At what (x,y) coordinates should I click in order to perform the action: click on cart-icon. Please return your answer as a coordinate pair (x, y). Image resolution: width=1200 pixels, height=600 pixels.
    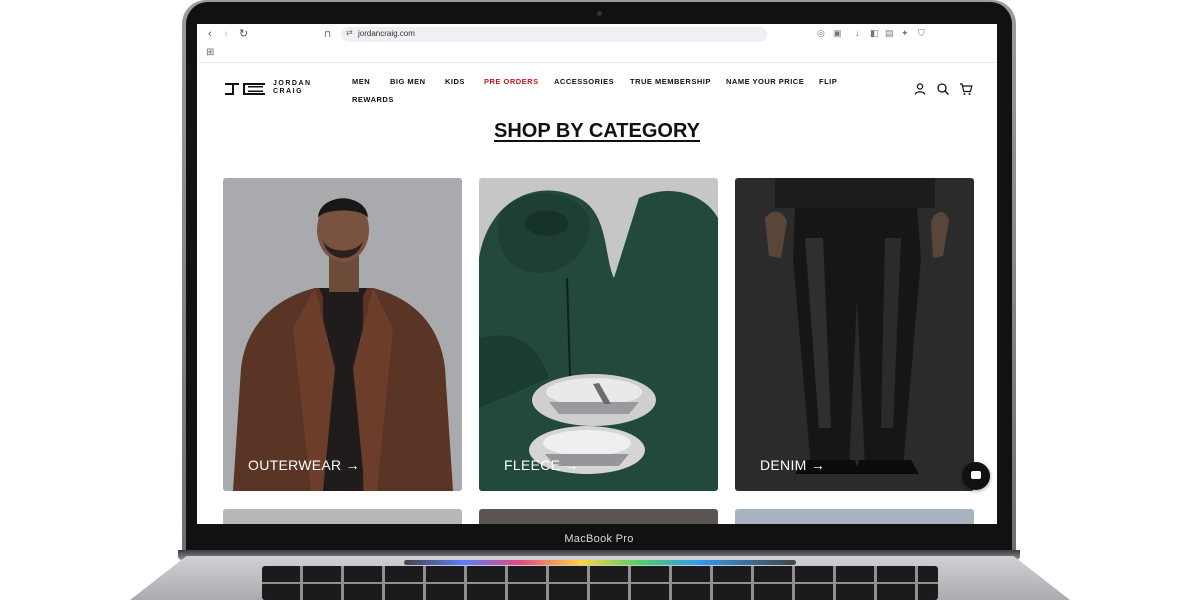
    Looking at the image, I should click on (966, 89).